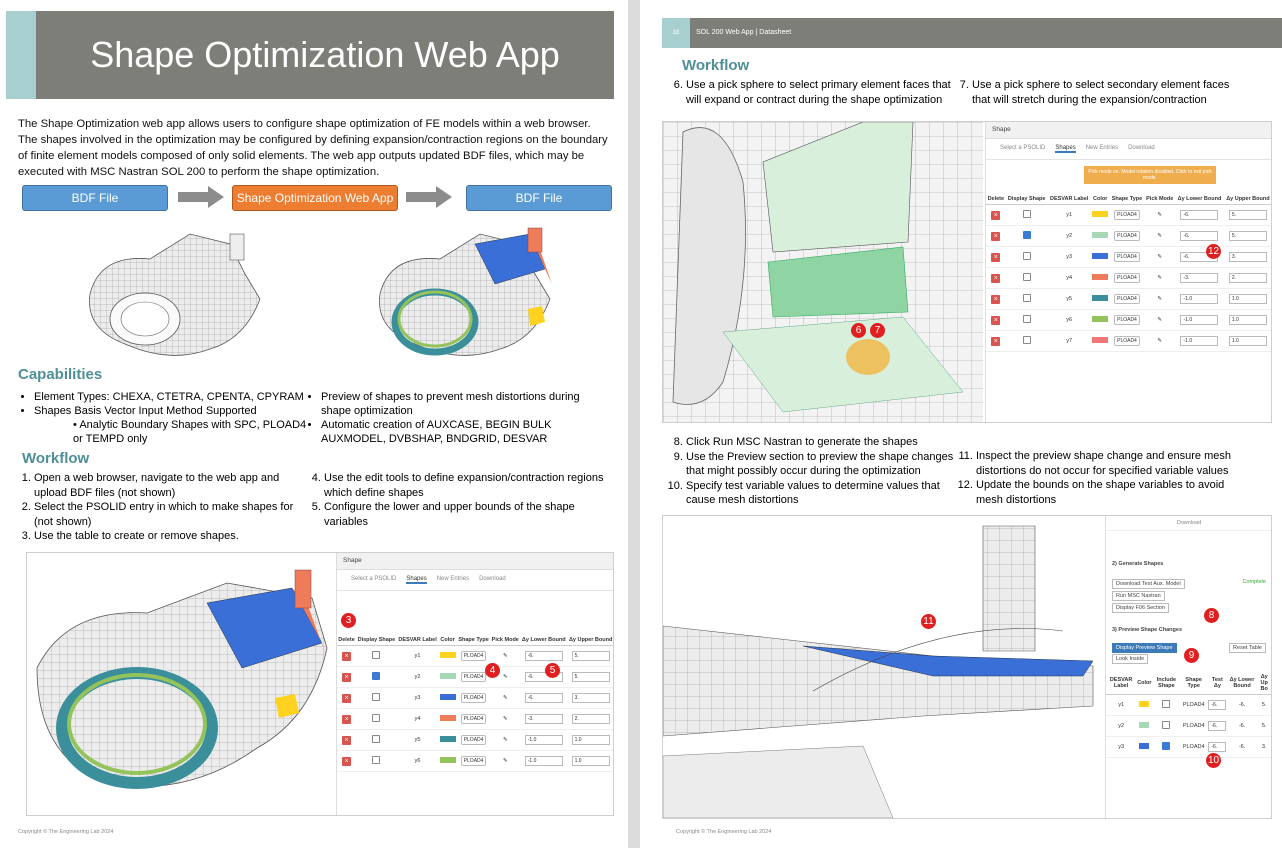 Image resolution: width=1282 pixels, height=848 pixels. Describe the element at coordinates (1140, 608) in the screenshot. I see `display-f06-button: Display F06 Section` at that location.